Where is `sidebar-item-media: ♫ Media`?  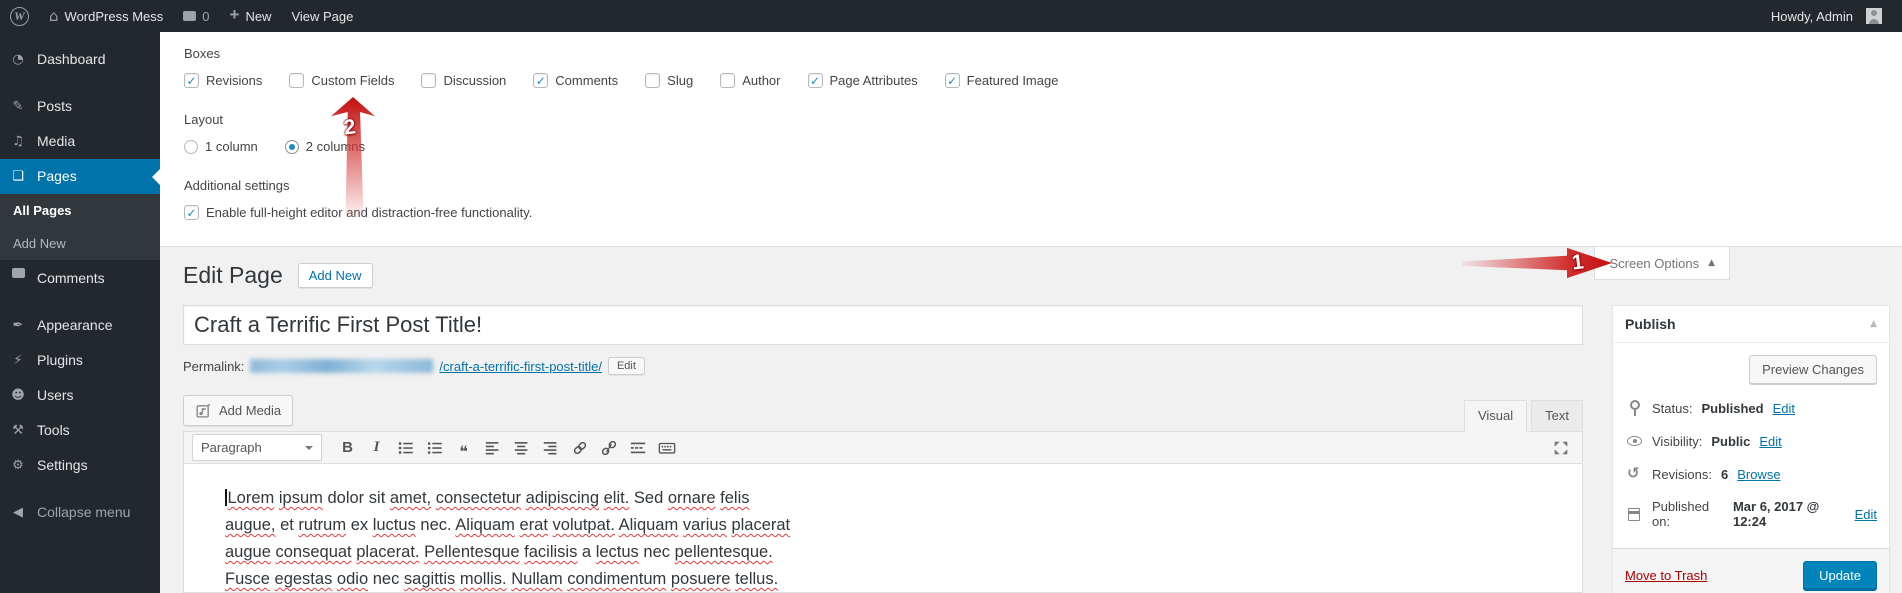
sidebar-item-media: ♫ Media is located at coordinates (80, 141).